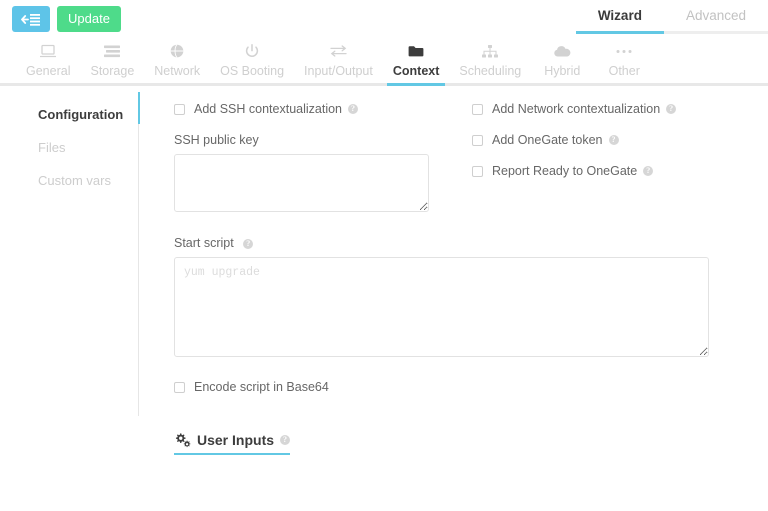 The image size is (768, 511). What do you see at coordinates (619, 17) in the screenshot?
I see `tab-wizard: Wizard` at bounding box center [619, 17].